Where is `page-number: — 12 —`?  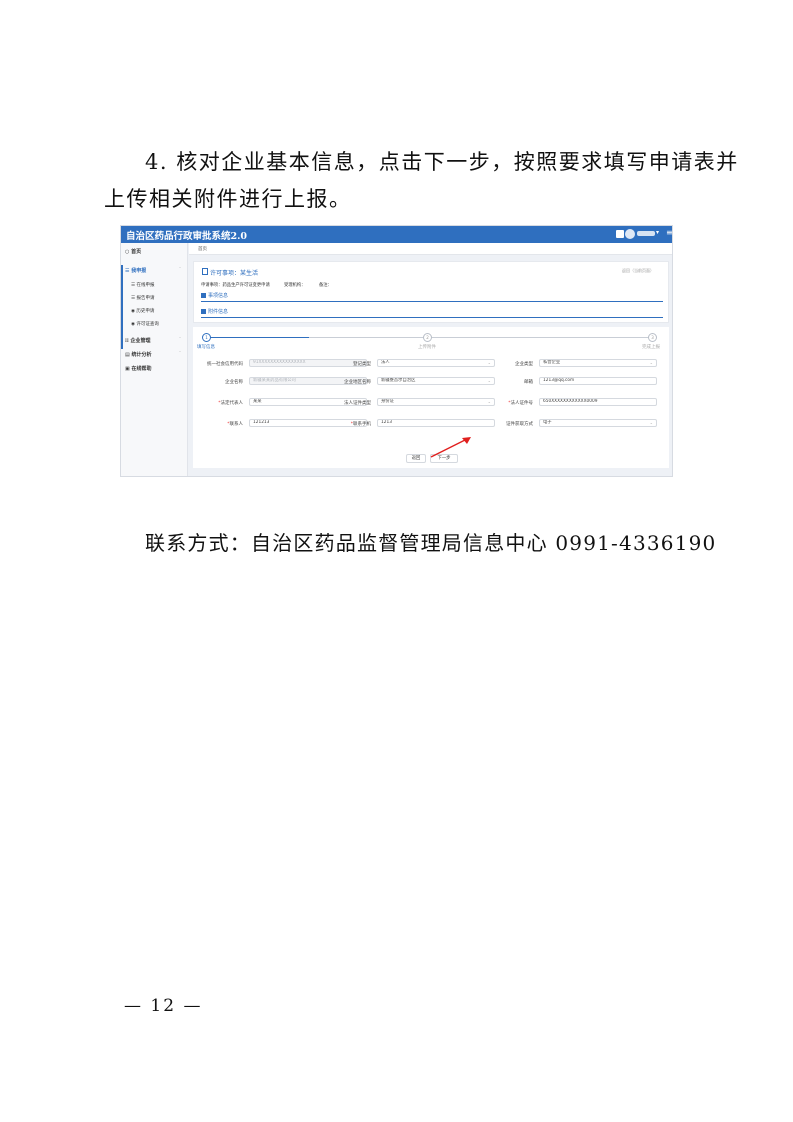 page-number: — 12 — is located at coordinates (163, 1006).